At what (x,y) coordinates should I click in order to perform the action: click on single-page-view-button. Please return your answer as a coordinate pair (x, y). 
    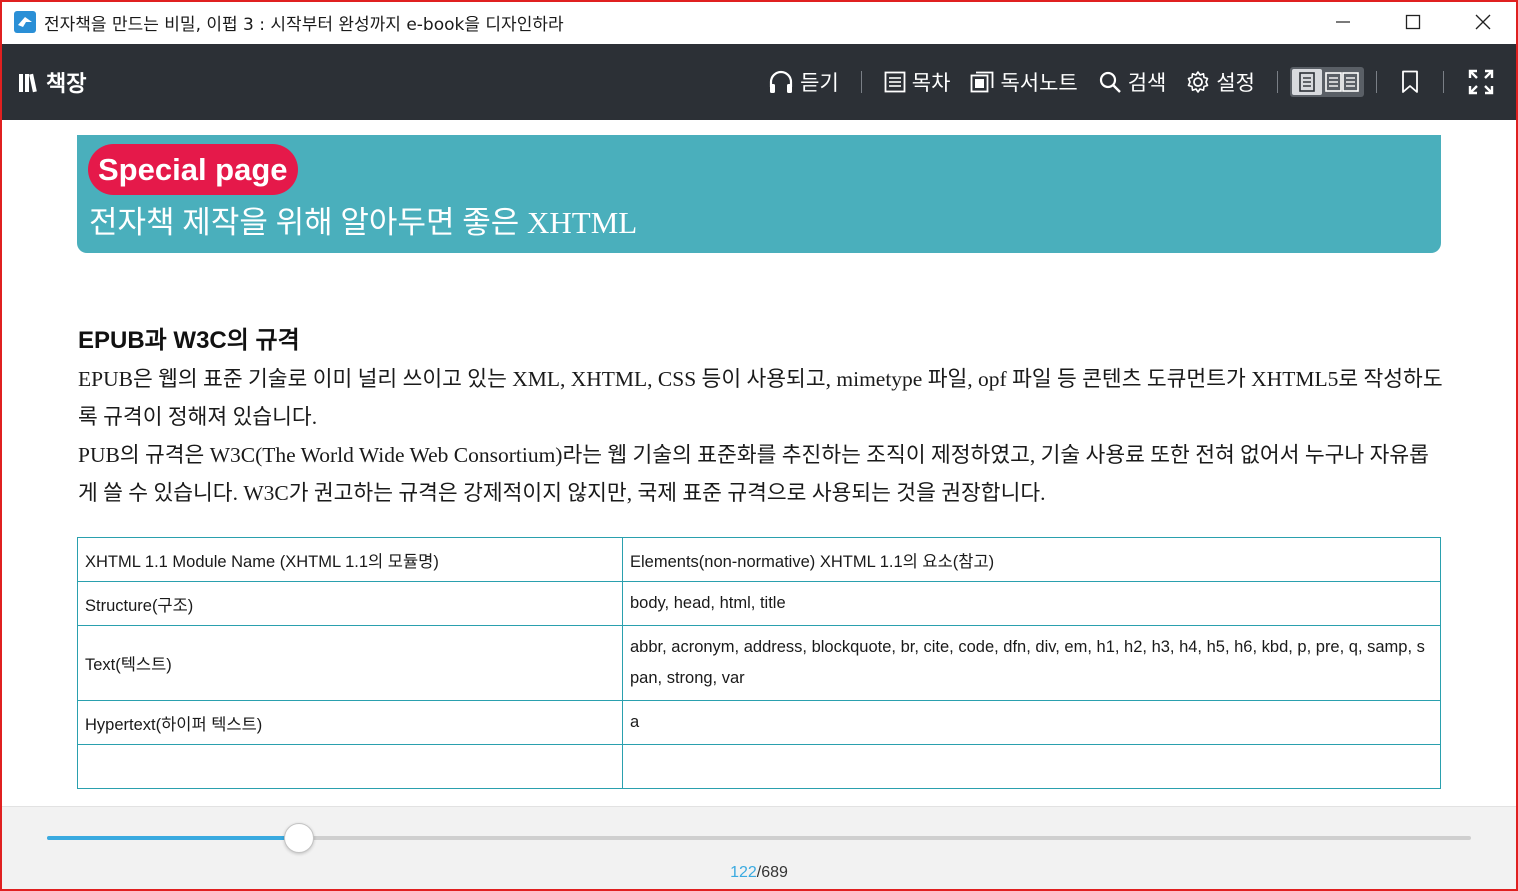
    Looking at the image, I should click on (1307, 82).